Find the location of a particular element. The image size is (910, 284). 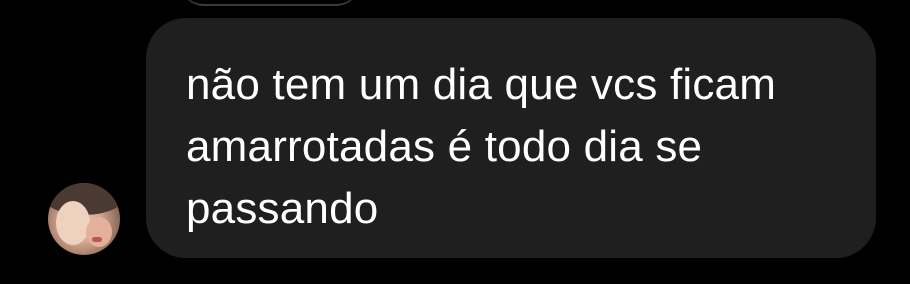

previous-message-bubble-edge is located at coordinates (270, 3).